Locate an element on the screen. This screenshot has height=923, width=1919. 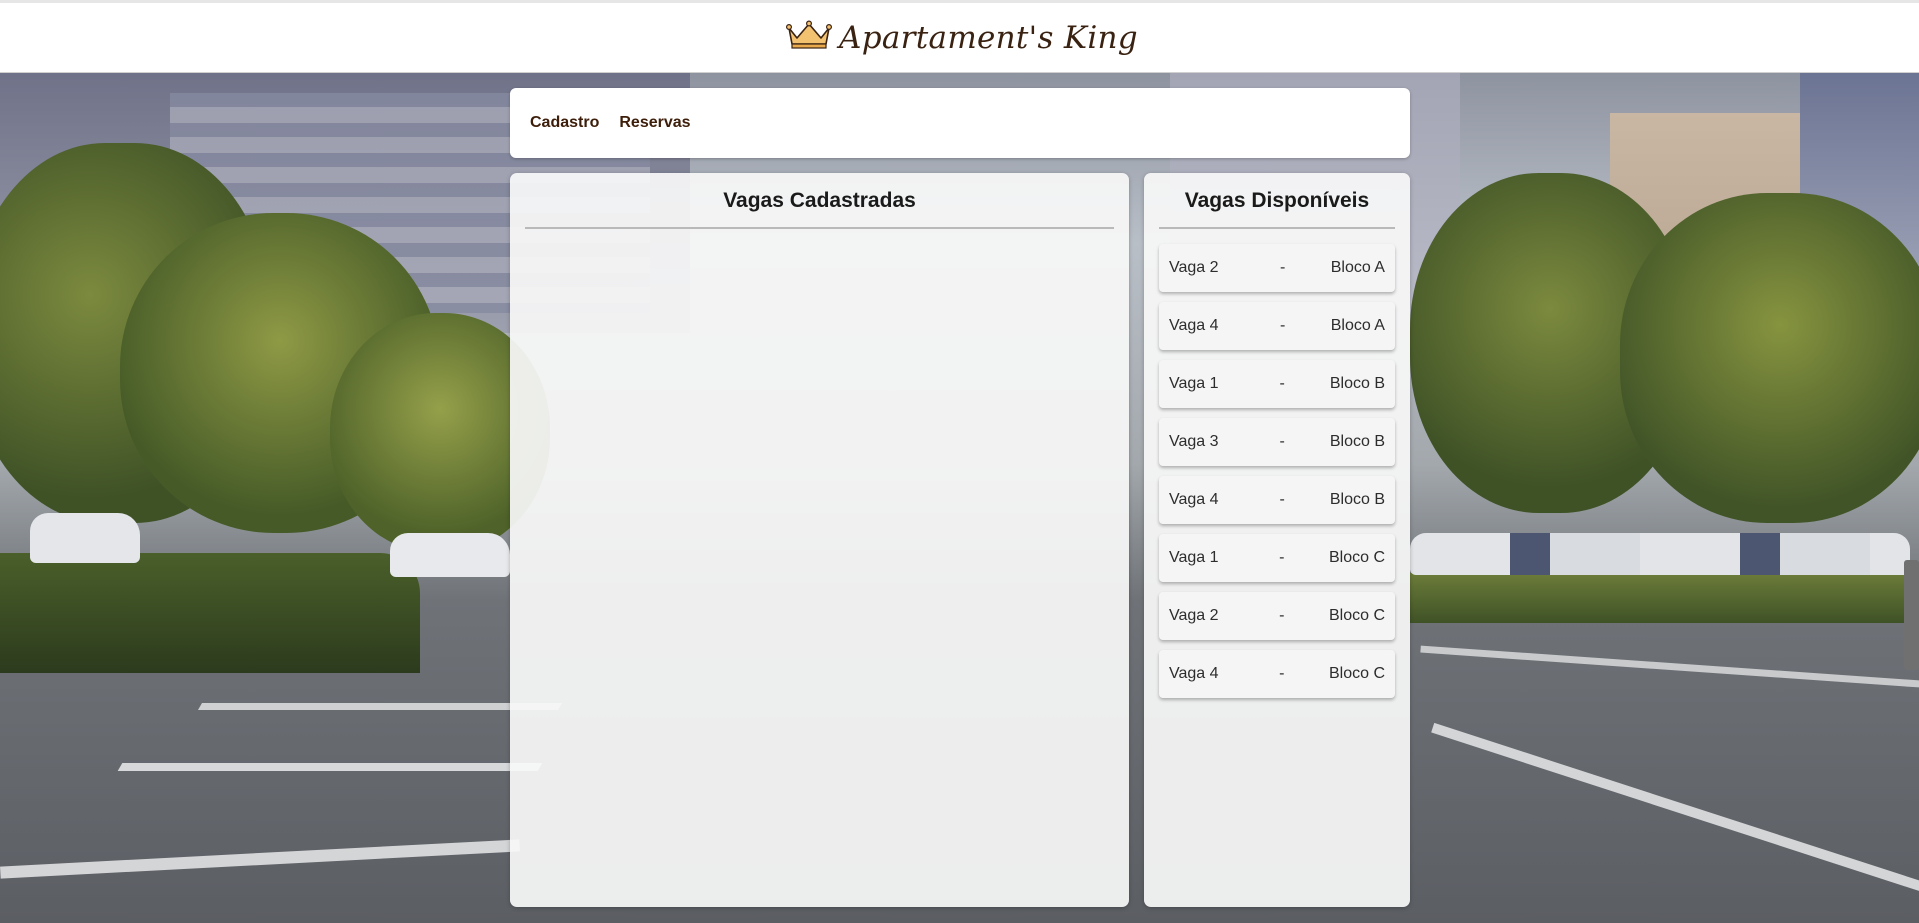
available-spots-title: Vagas Disponíveis is located at coordinates (1277, 200).